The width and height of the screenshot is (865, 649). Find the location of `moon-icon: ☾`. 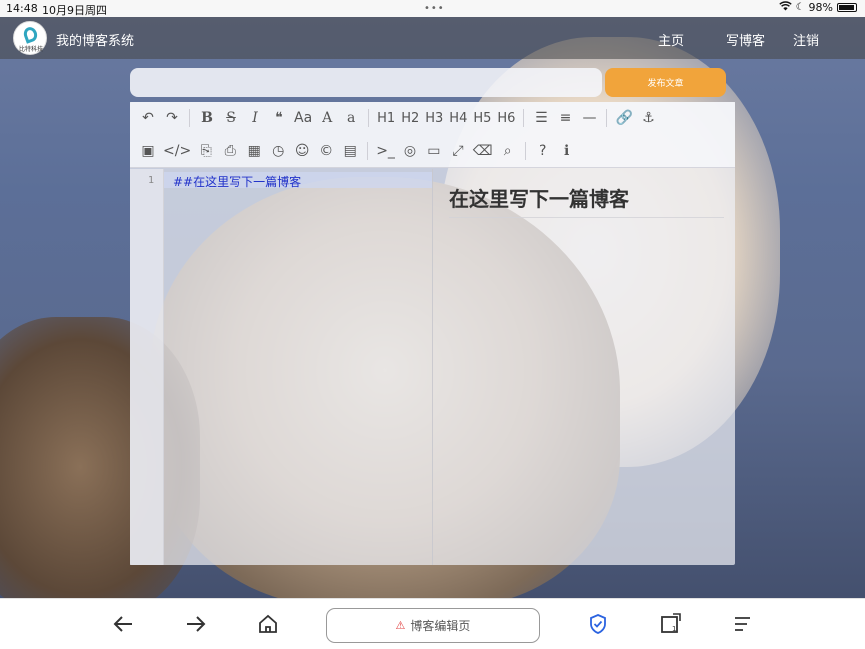

moon-icon: ☾ is located at coordinates (800, 7).